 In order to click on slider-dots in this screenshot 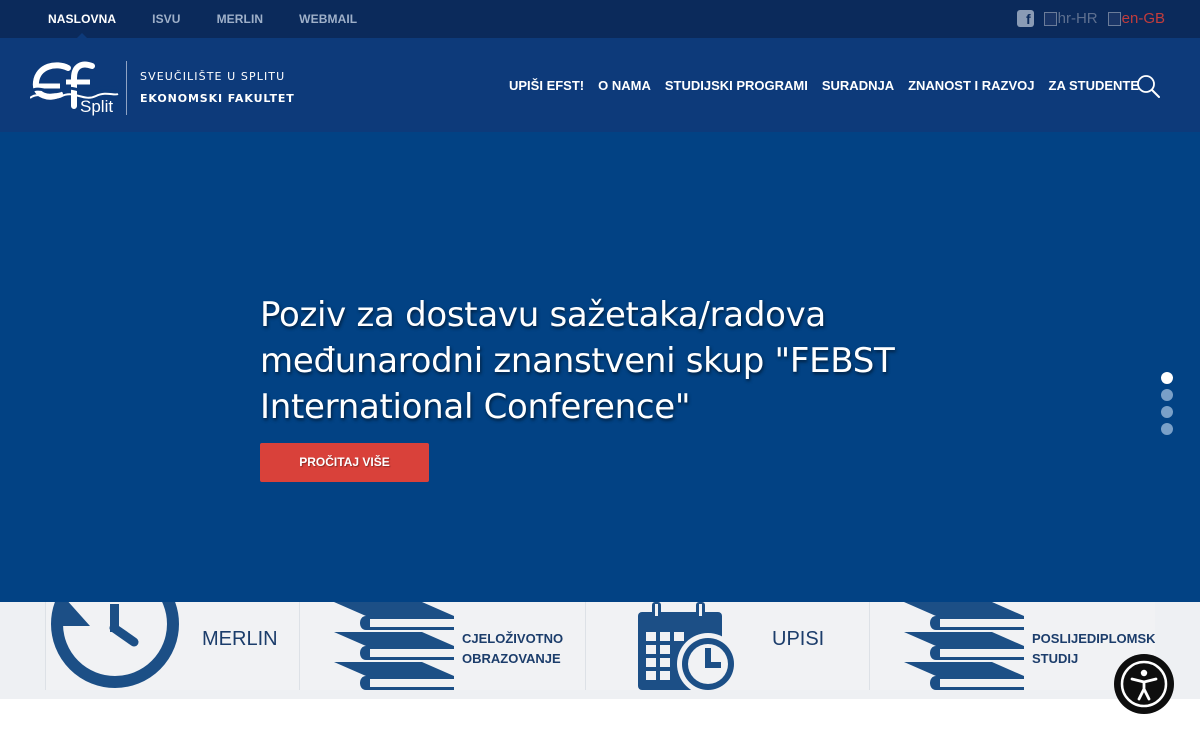, I will do `click(1167, 403)`.